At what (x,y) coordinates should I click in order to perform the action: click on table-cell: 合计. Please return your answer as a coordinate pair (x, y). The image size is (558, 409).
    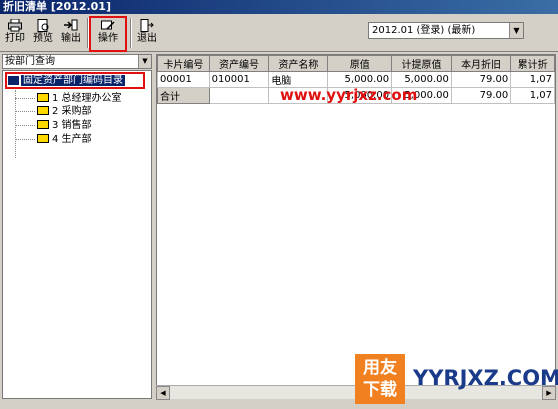
    Looking at the image, I should click on (183, 95).